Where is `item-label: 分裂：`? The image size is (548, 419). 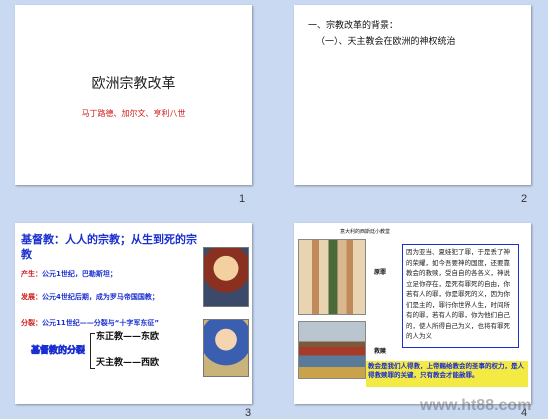 item-label: 分裂： is located at coordinates (31, 323).